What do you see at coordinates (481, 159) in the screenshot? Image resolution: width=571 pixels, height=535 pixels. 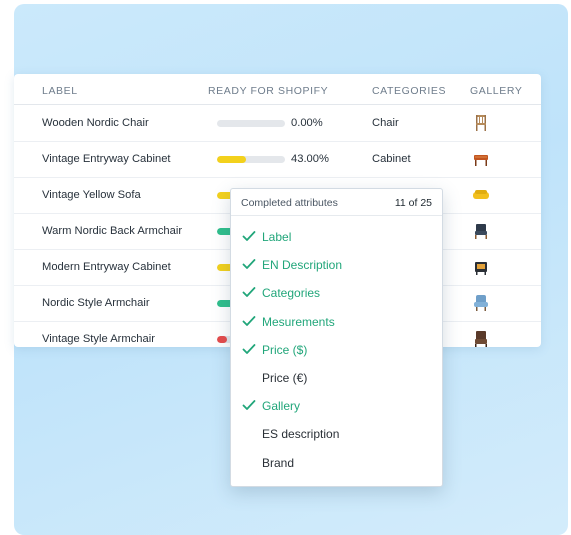 I see `cabinet-icon` at bounding box center [481, 159].